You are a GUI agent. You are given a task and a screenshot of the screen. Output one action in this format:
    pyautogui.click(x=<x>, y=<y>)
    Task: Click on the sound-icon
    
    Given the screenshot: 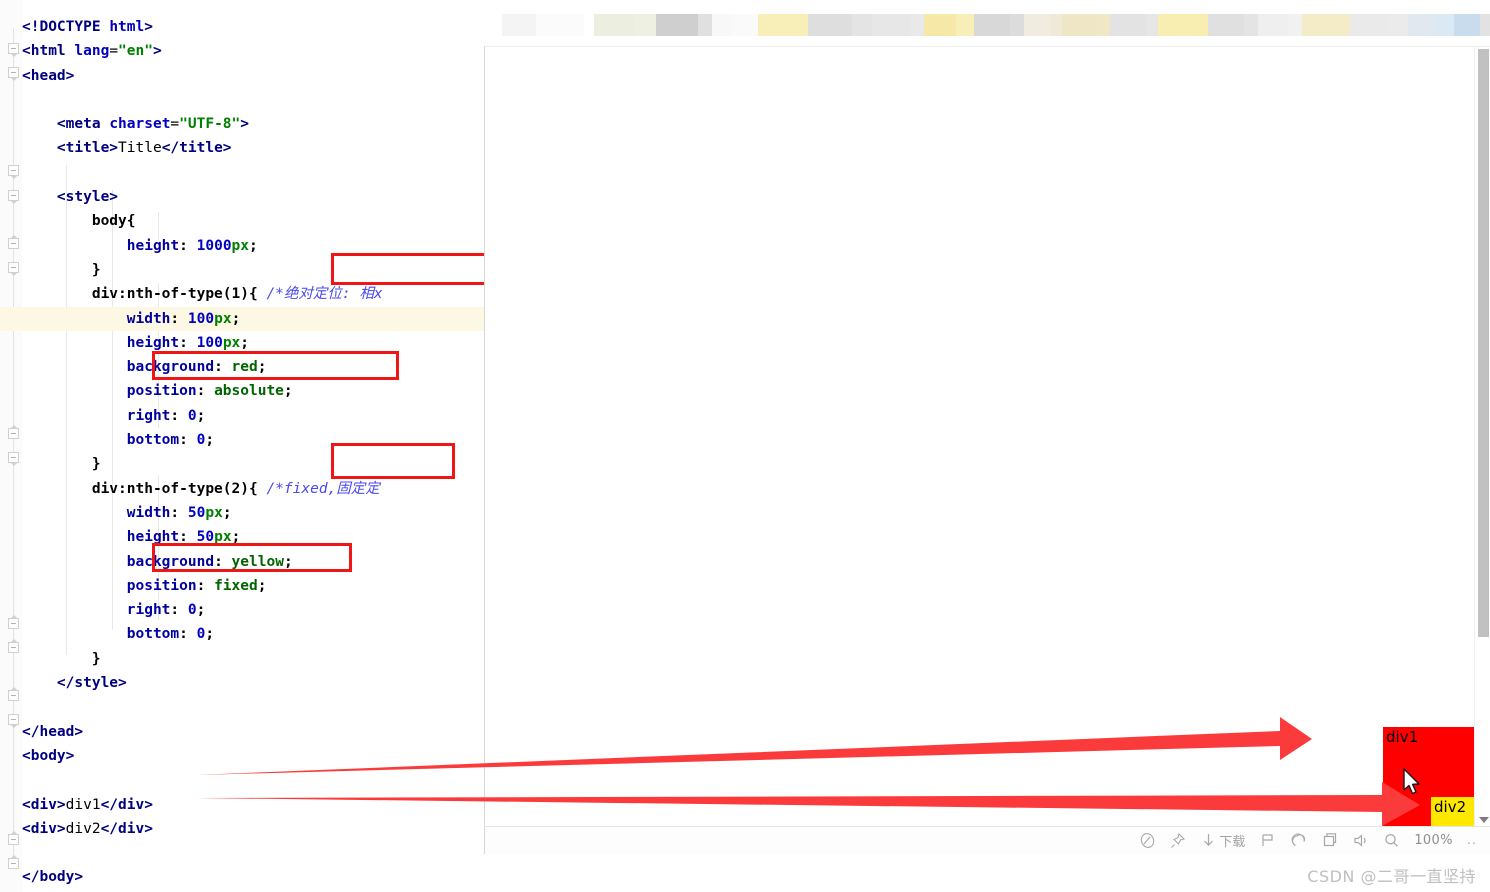 What is the action you would take?
    pyautogui.click(x=1360, y=841)
    